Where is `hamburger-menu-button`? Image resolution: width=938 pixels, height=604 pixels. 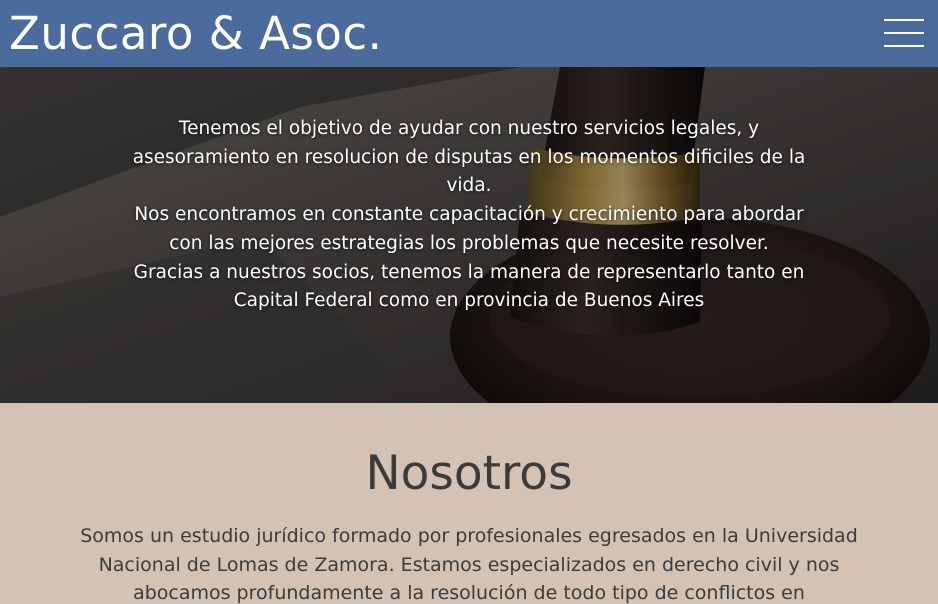
hamburger-menu-button is located at coordinates (904, 33).